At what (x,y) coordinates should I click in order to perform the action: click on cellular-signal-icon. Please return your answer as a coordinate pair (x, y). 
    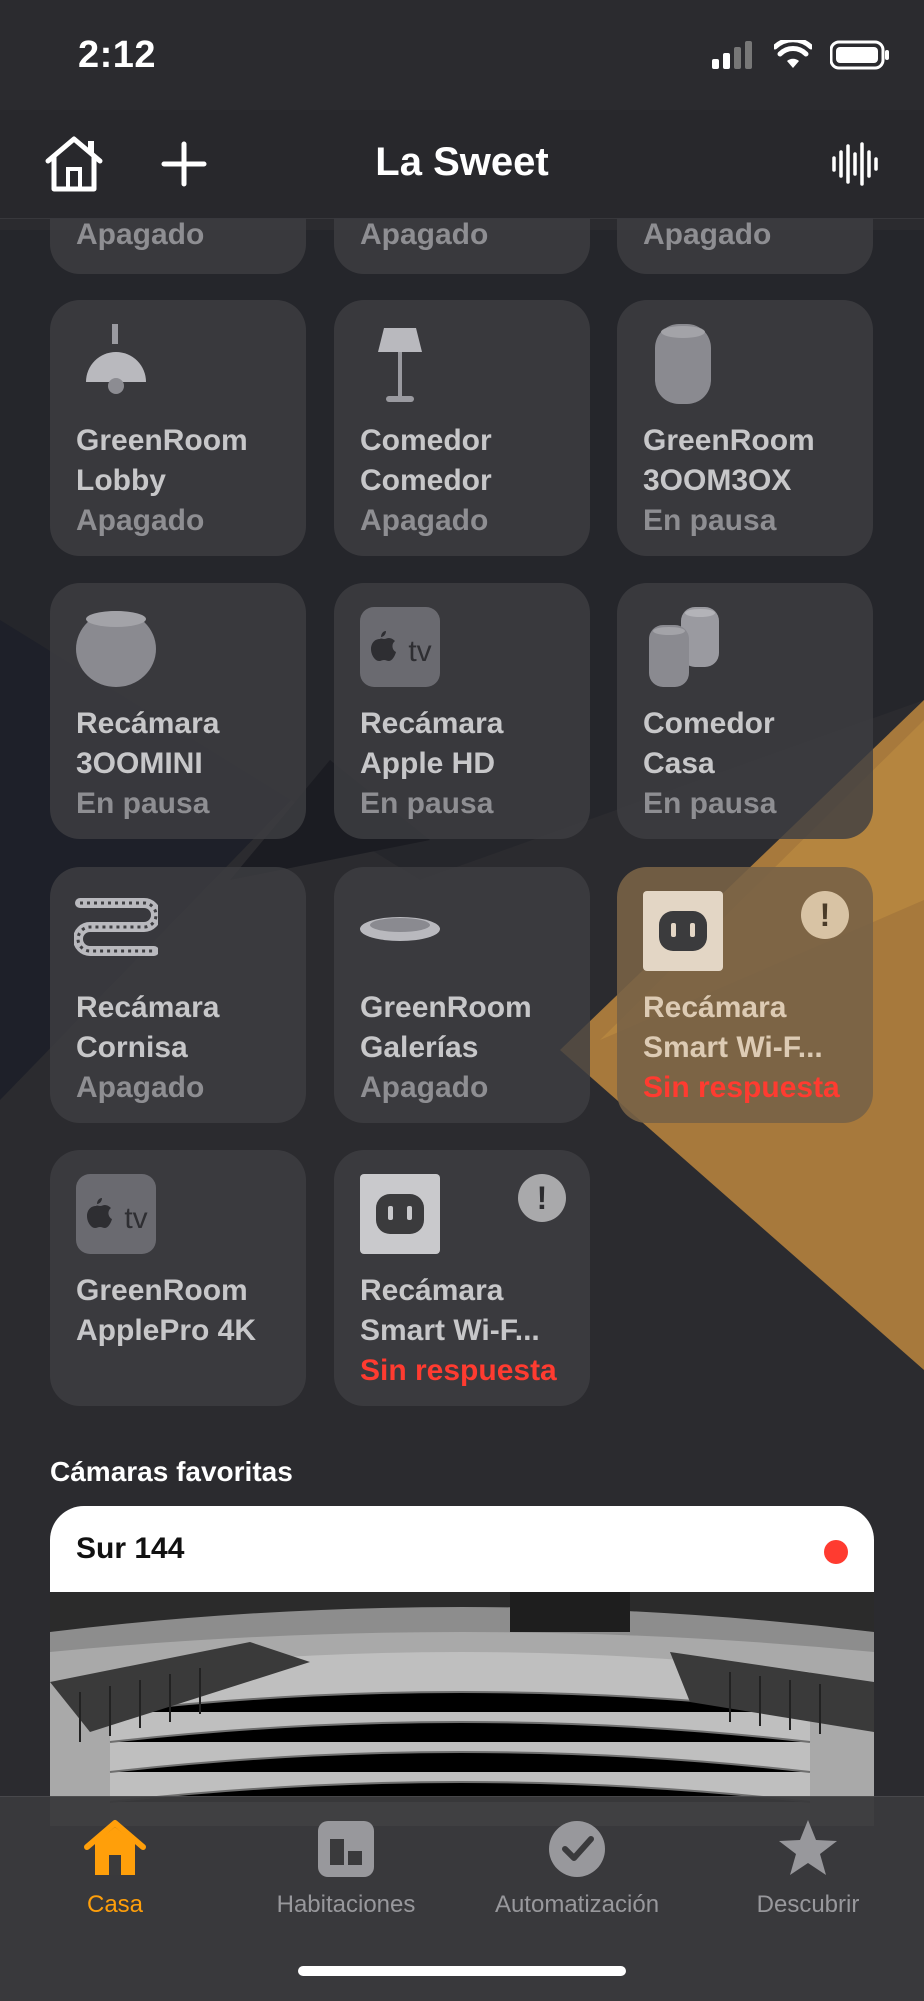
    Looking at the image, I should click on (734, 57).